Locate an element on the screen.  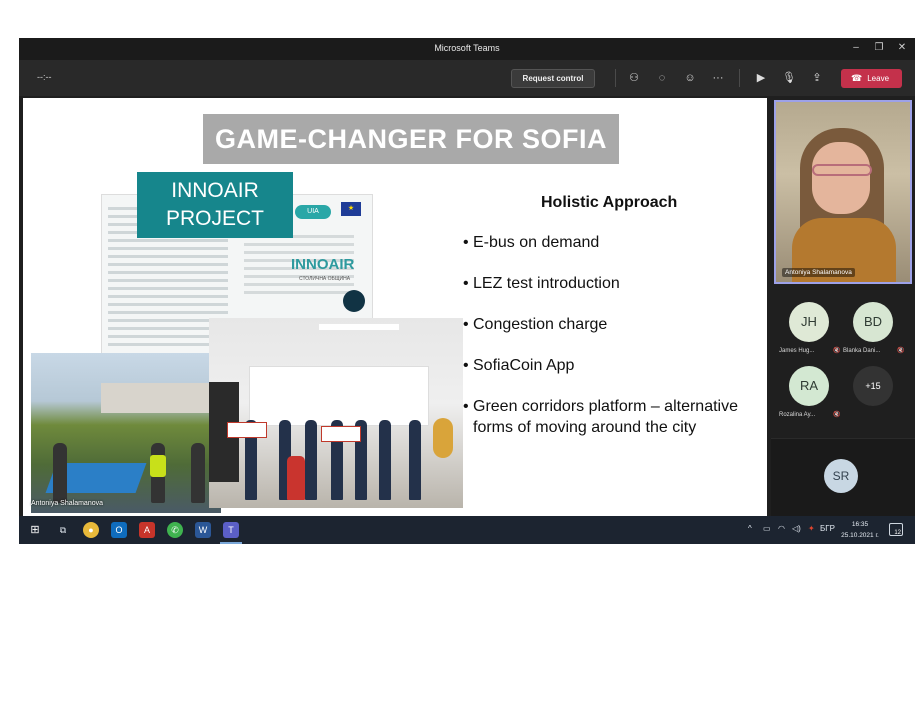
poster-brand: INNOAIR is located at coordinates (323, 264).